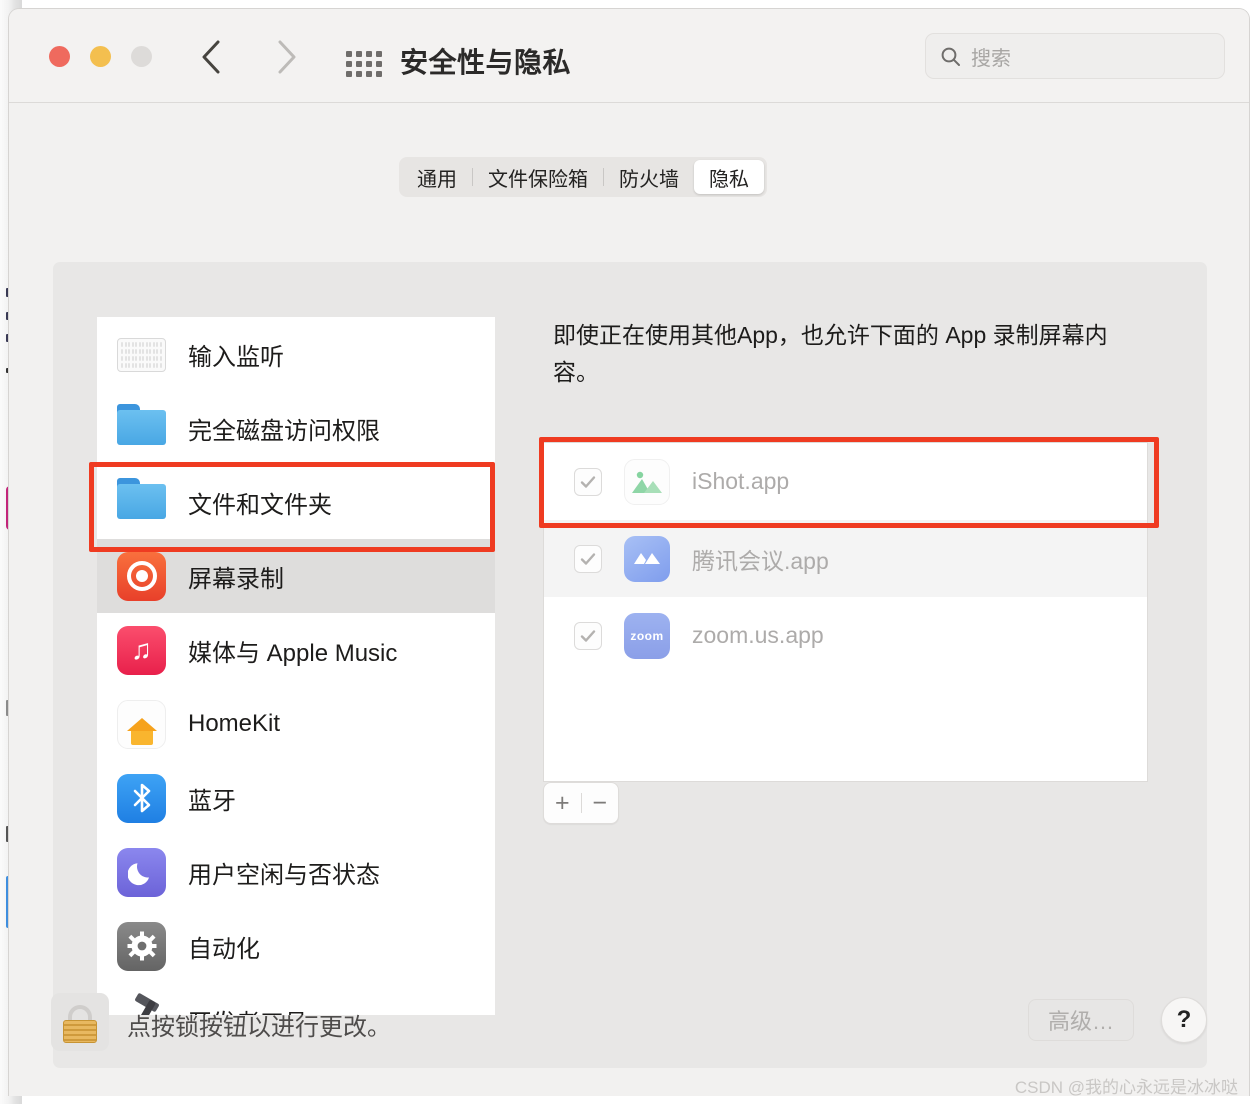 This screenshot has height=1104, width=1256. I want to click on screen-recording-panel: 即使正在使用其他App，也允许下面的 App 录制屏幕内容。, so click(858, 354).